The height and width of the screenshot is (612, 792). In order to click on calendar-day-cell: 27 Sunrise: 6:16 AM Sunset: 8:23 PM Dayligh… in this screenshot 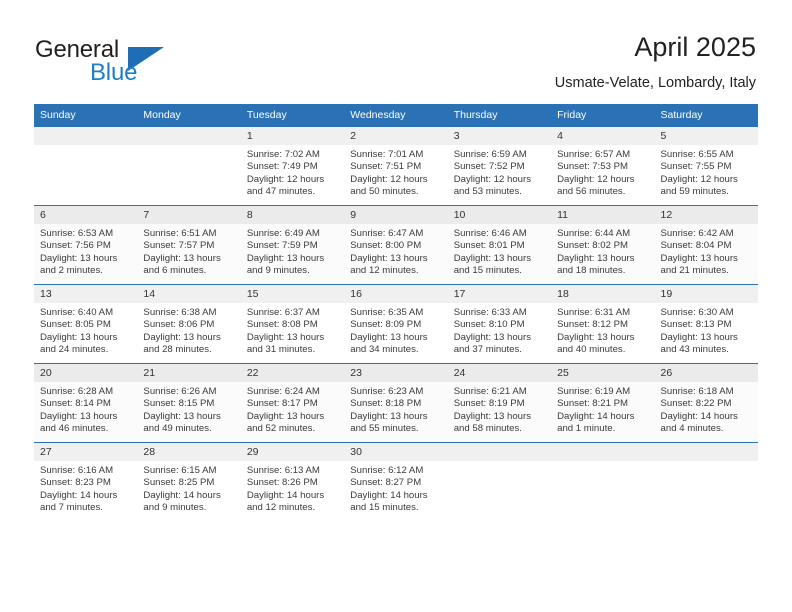, I will do `click(86, 481)`.